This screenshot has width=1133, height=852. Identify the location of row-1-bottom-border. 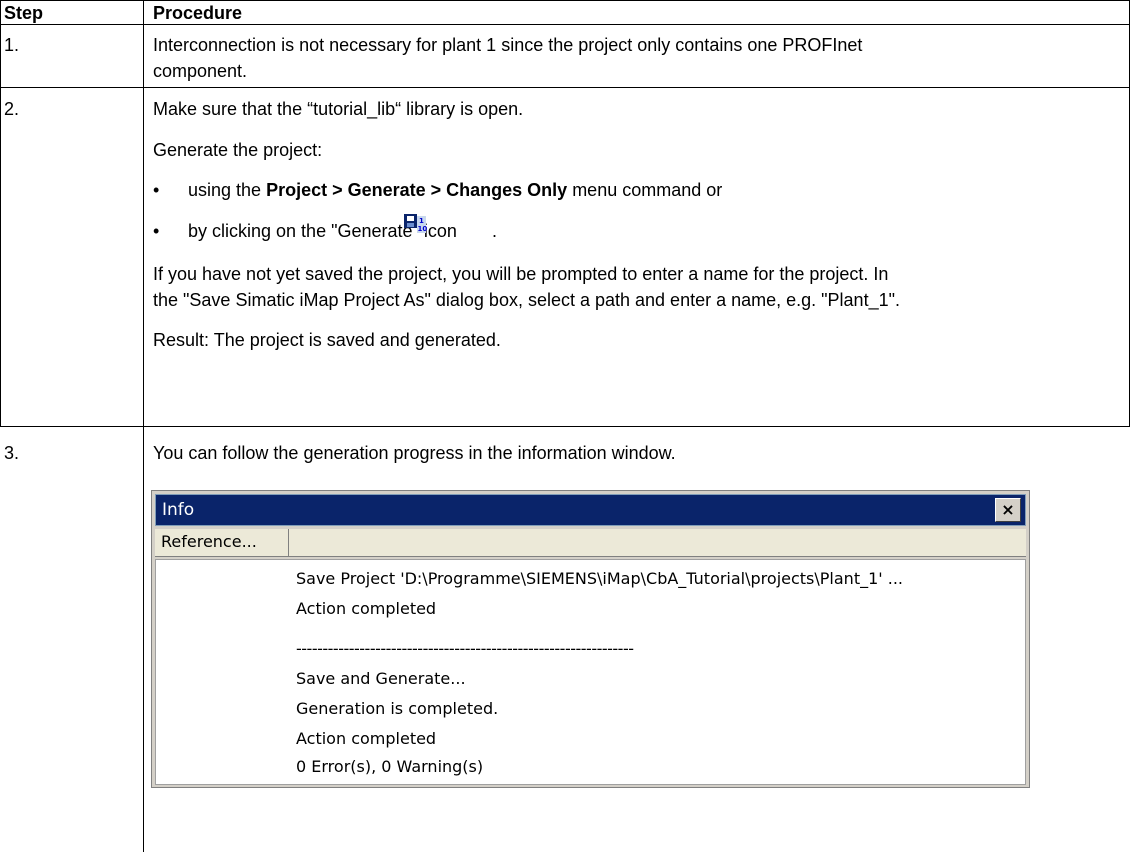
(565, 87).